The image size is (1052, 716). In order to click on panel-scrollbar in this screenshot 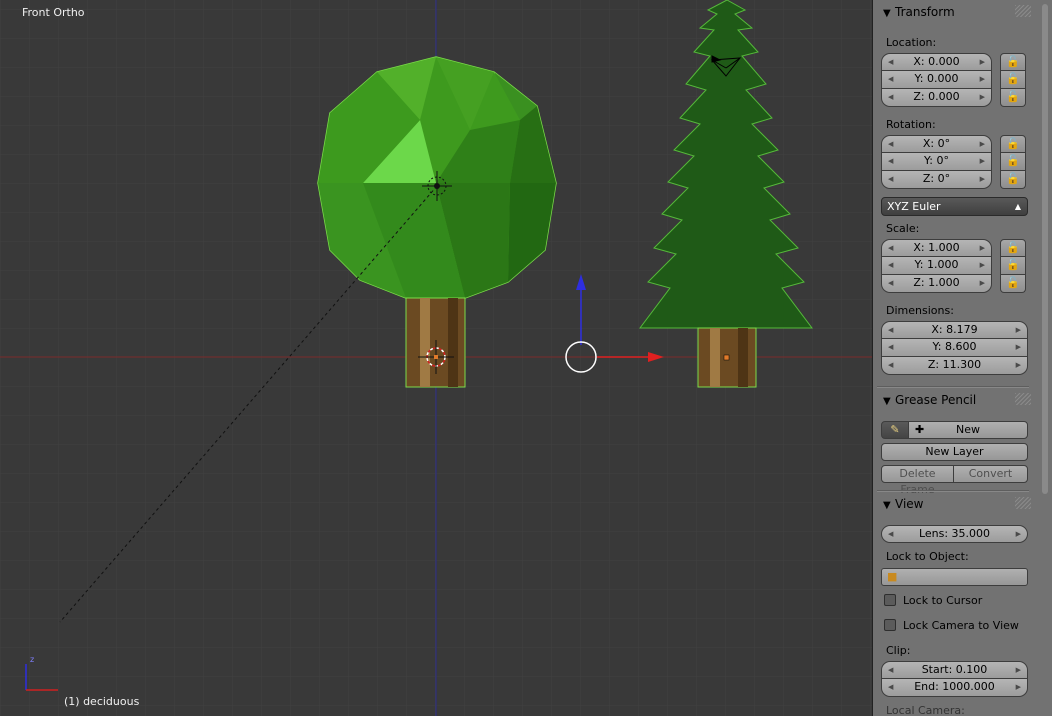, I will do `click(1045, 249)`.